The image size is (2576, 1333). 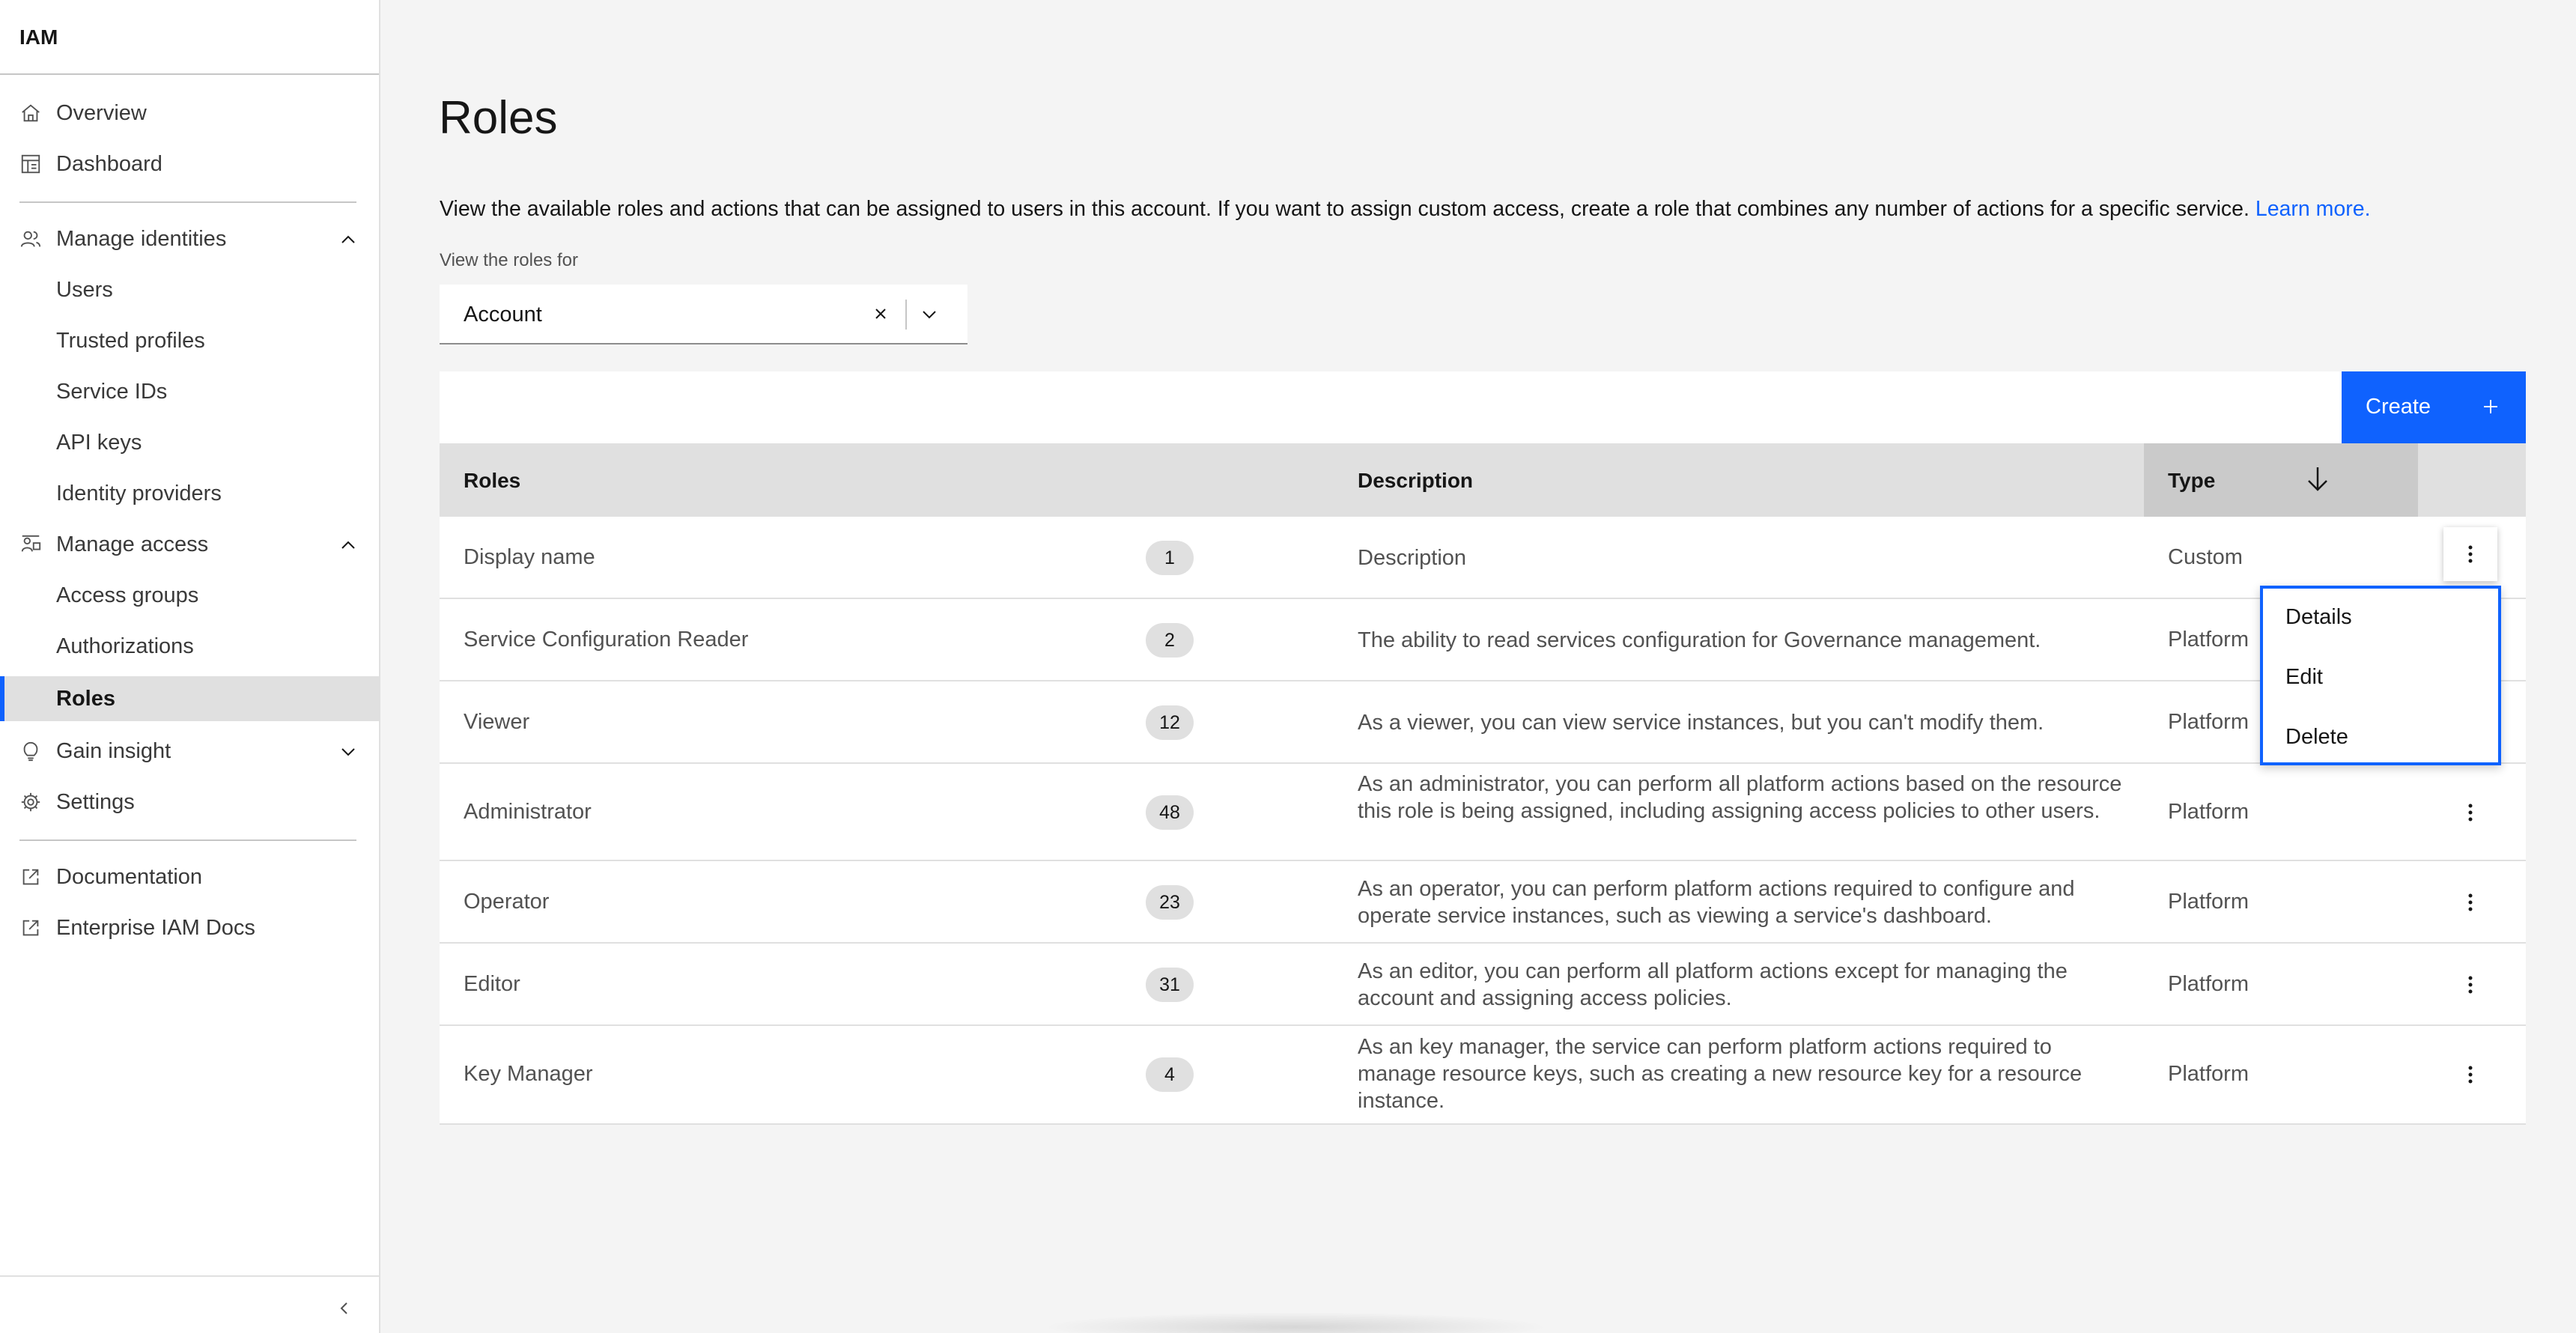 What do you see at coordinates (528, 1074) in the screenshot?
I see `role-name: Key Manager` at bounding box center [528, 1074].